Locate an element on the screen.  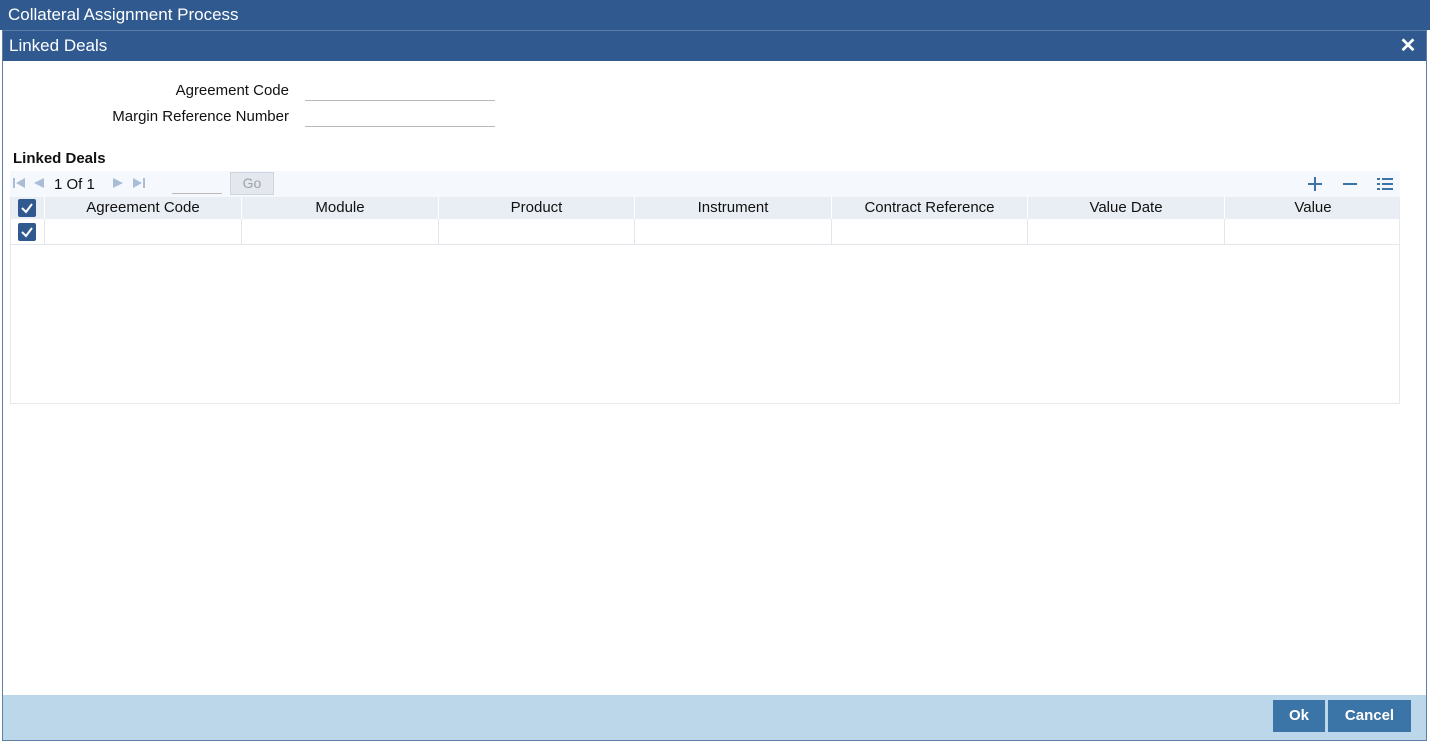
grid-toolbar: 1 Of 1 Go is located at coordinates (705, 184).